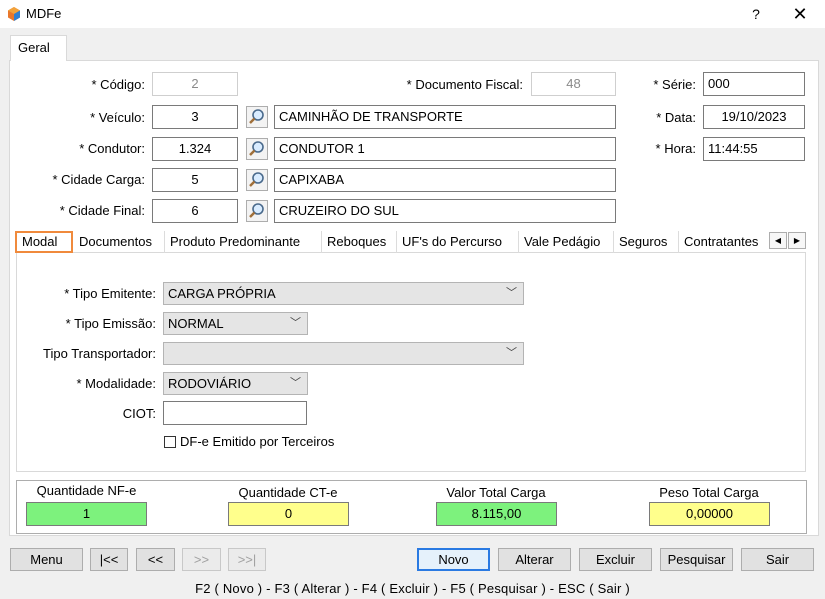 Image resolution: width=825 pixels, height=599 pixels. Describe the element at coordinates (118, 84) in the screenshot. I see `codigo-label: * Código:` at that location.